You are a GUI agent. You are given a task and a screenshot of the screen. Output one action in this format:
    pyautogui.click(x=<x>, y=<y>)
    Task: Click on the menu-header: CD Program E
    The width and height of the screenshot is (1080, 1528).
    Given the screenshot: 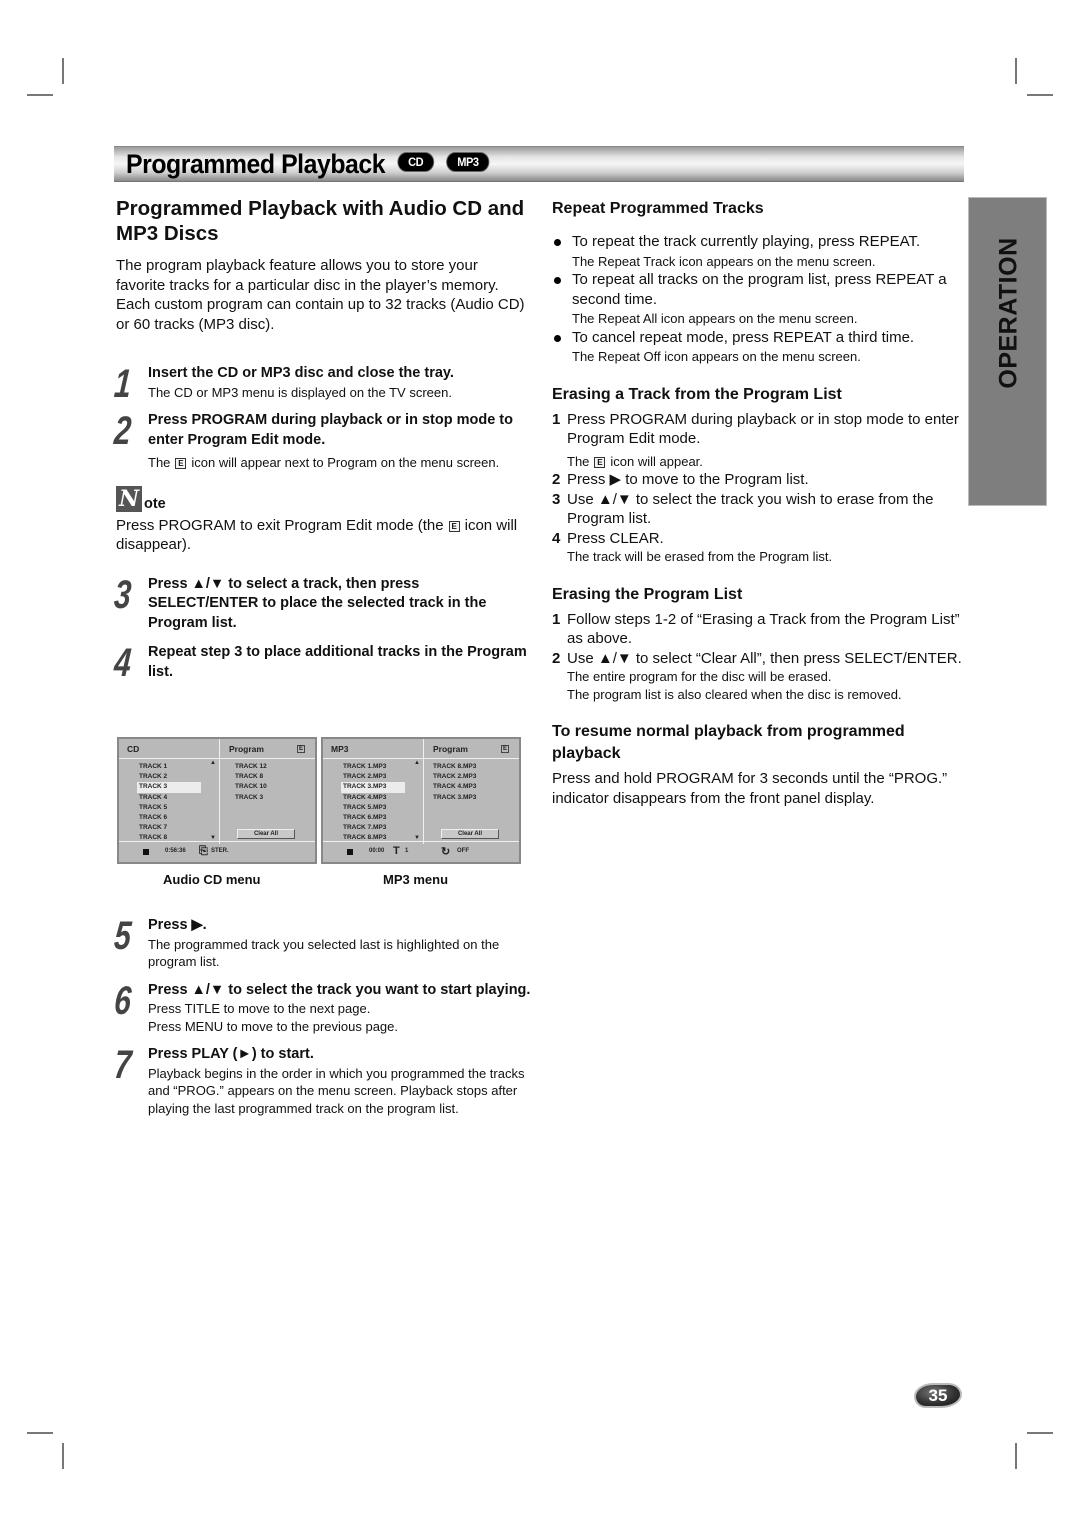 What is the action you would take?
    pyautogui.click(x=217, y=749)
    